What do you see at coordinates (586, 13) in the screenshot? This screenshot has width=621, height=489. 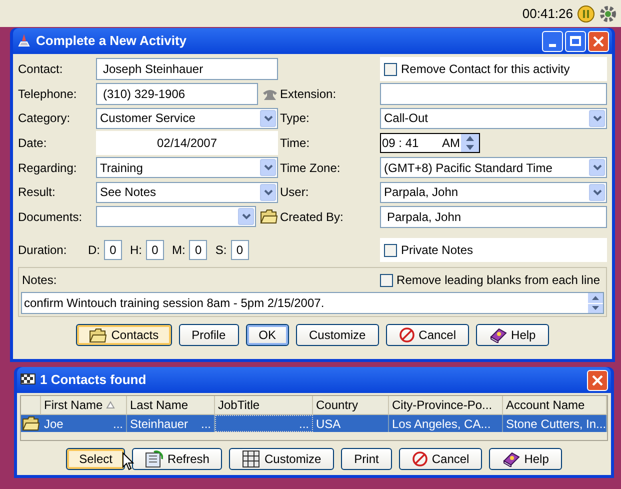 I see `pause-icon` at bounding box center [586, 13].